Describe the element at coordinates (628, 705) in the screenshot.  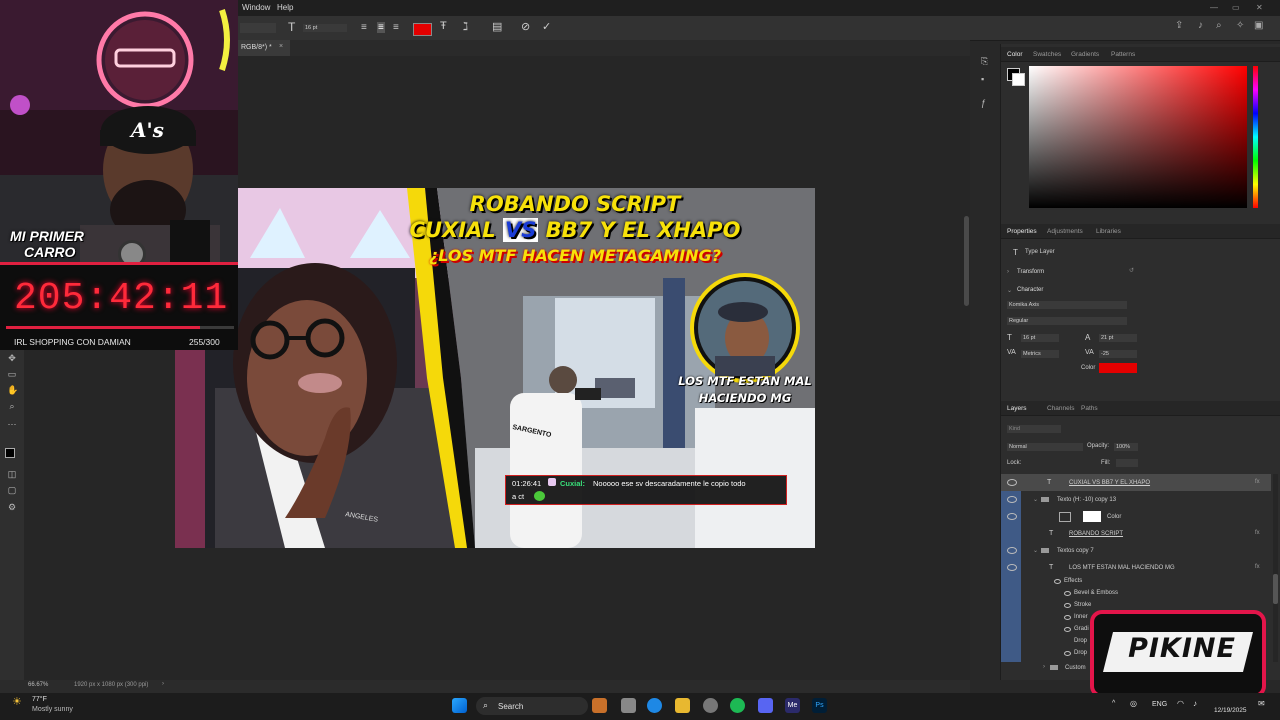
I see `task-view-icon` at that location.